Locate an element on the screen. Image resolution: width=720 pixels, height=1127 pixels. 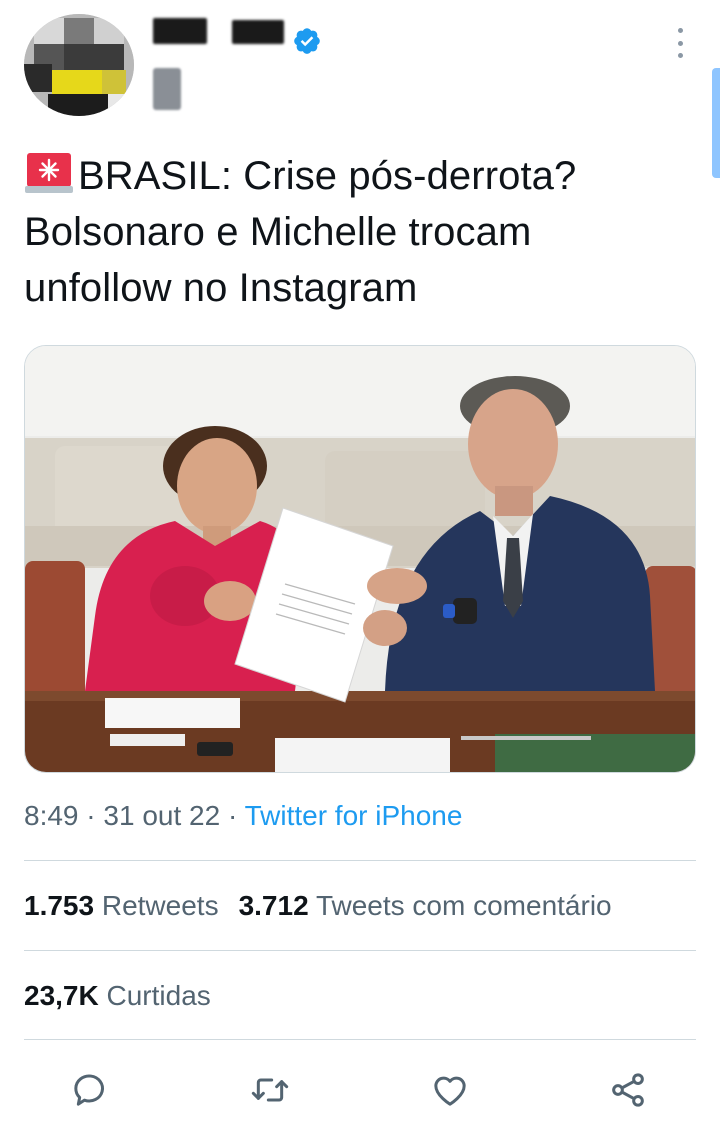
reply-icon is located at coordinates (89, 1090).